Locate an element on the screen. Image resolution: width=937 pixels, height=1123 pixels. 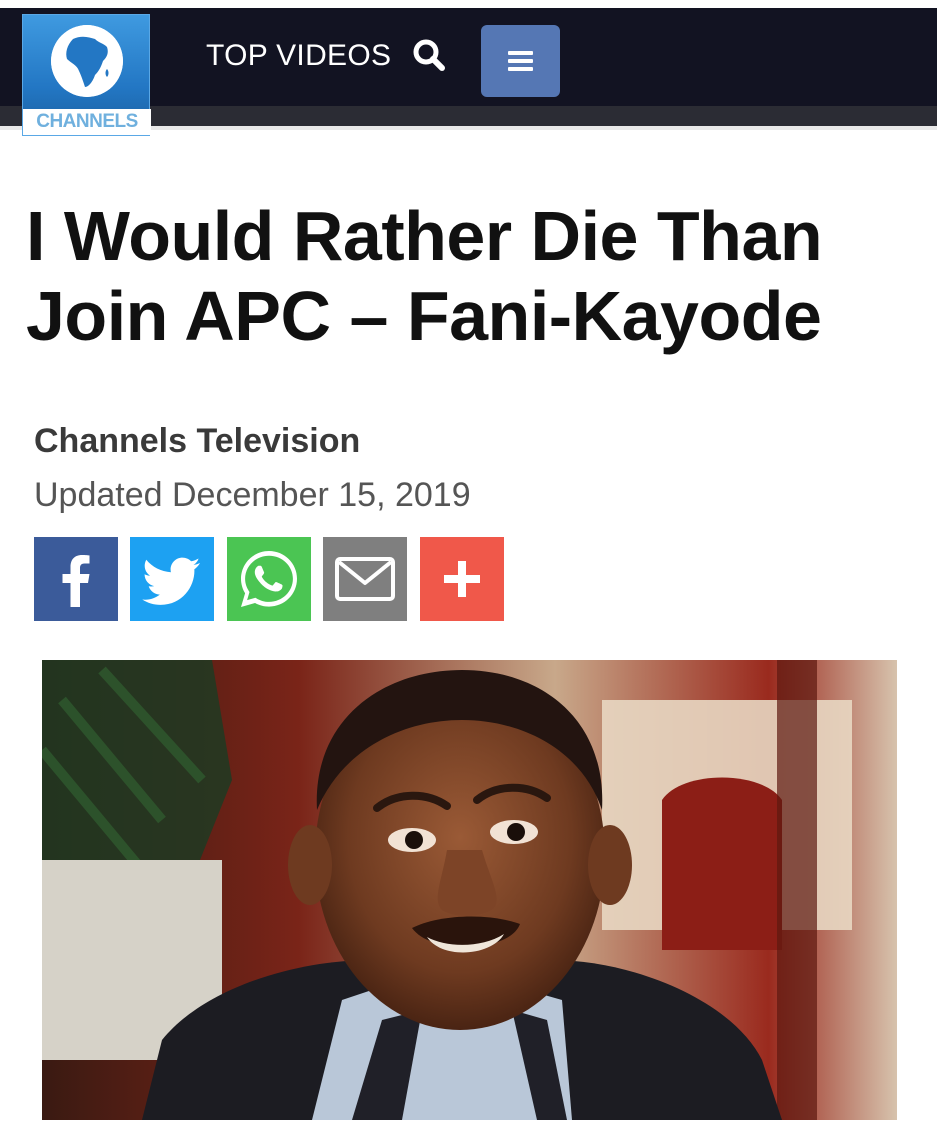
share-facebook-button is located at coordinates (76, 579).